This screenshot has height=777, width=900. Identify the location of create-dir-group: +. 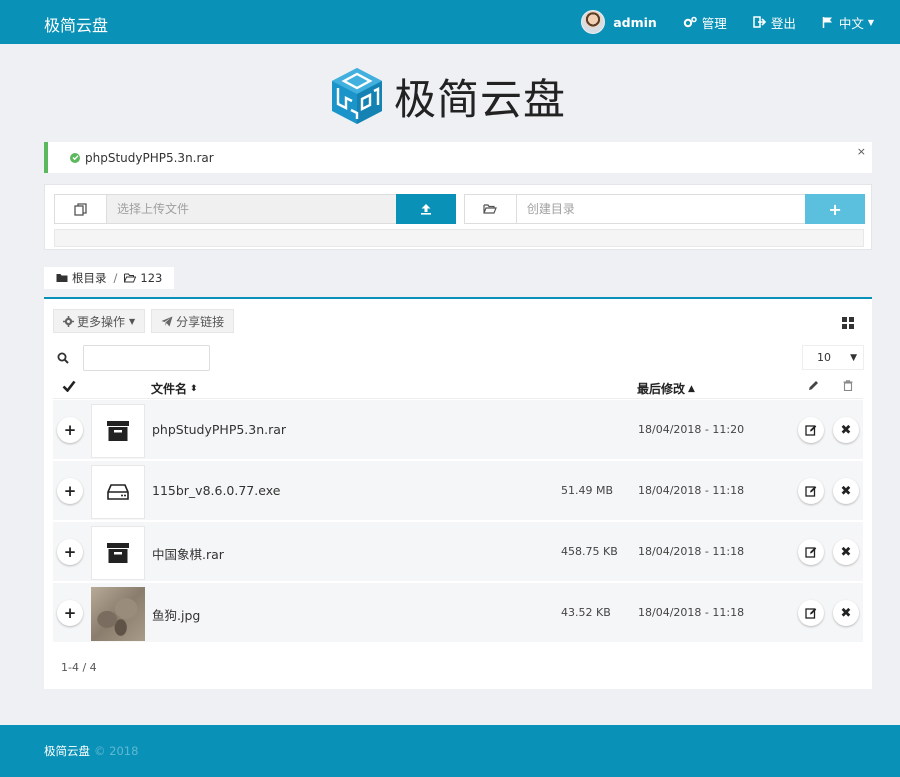
(664, 209).